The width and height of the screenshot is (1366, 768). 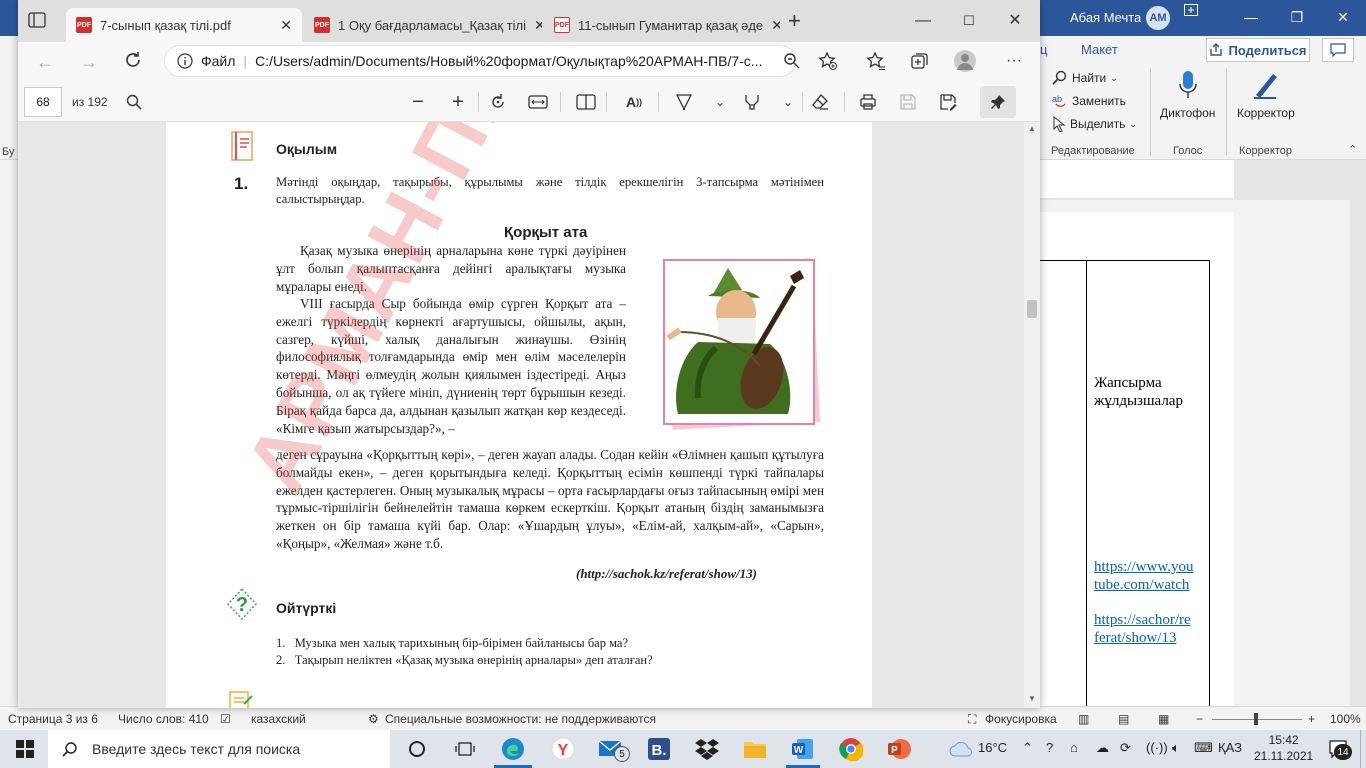 I want to click on search-icon, so click(x=134, y=102).